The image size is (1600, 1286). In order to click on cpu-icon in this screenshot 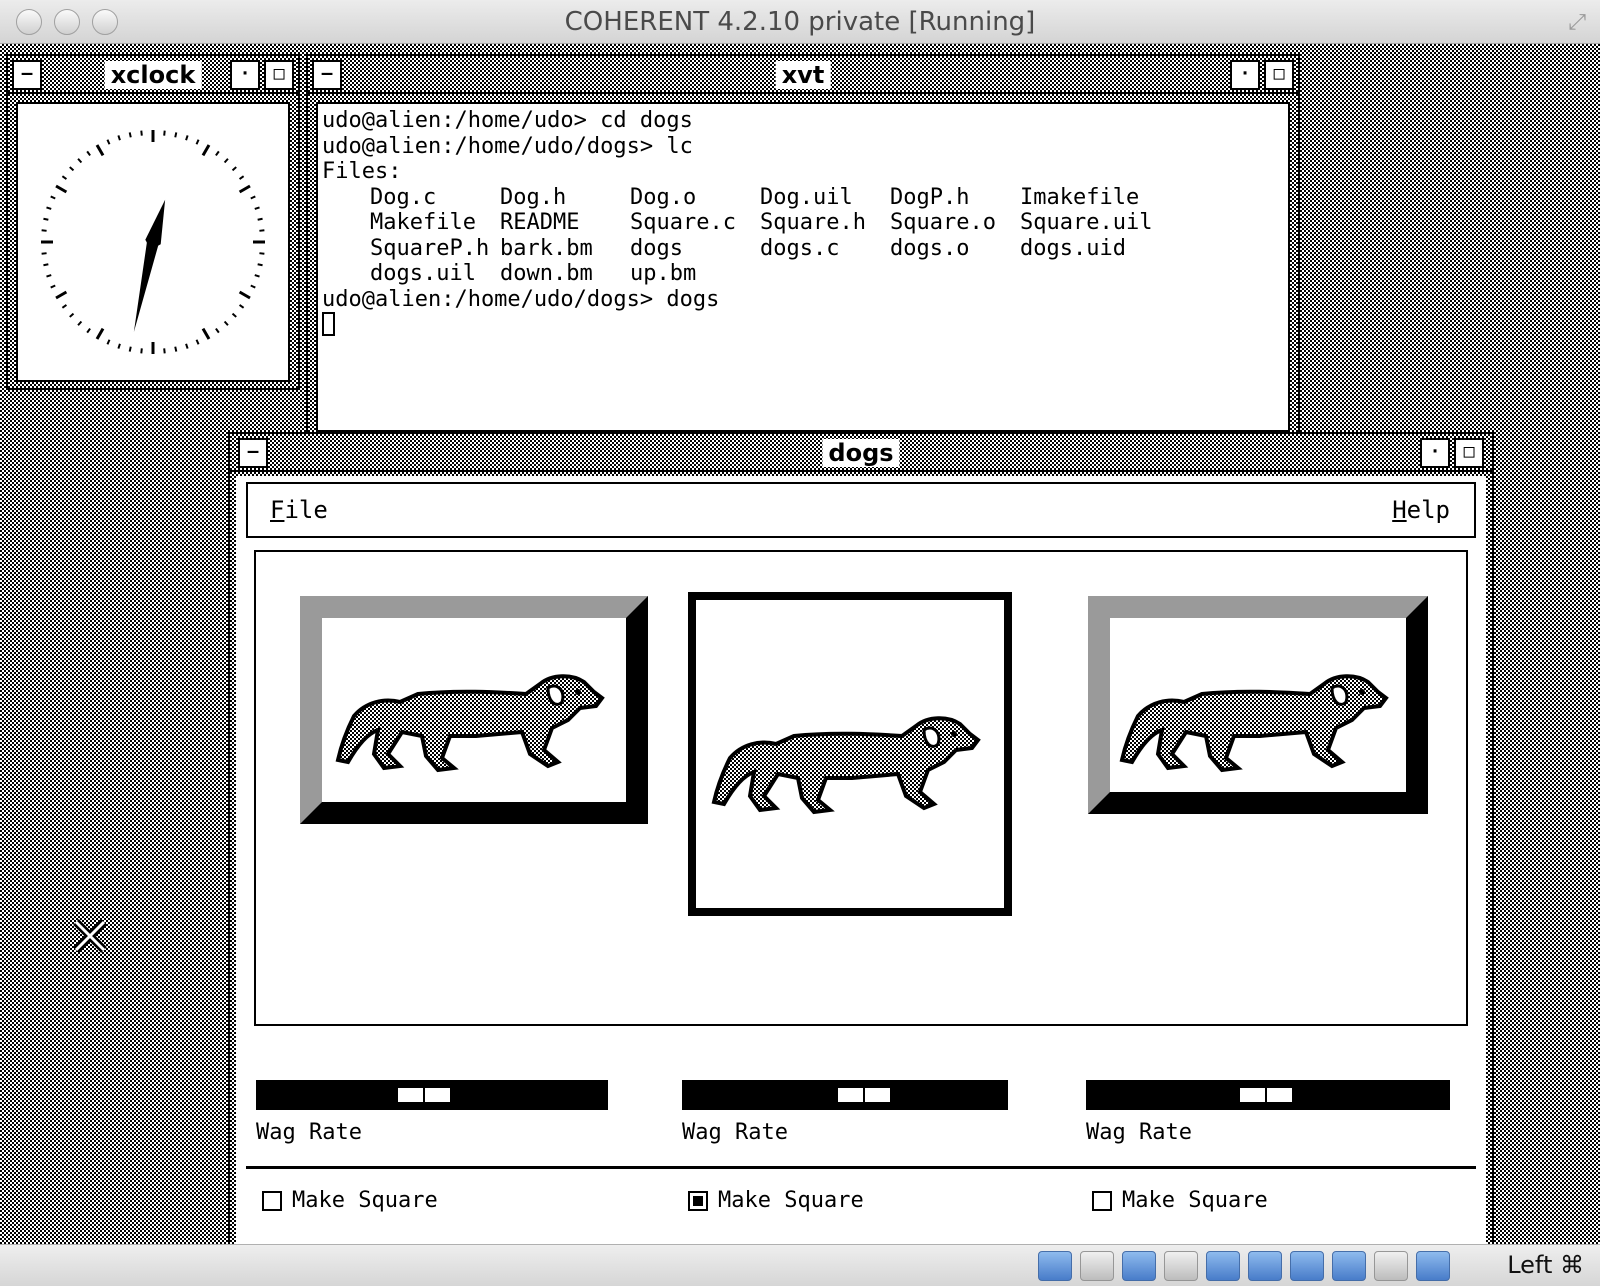, I will do `click(1349, 1266)`.